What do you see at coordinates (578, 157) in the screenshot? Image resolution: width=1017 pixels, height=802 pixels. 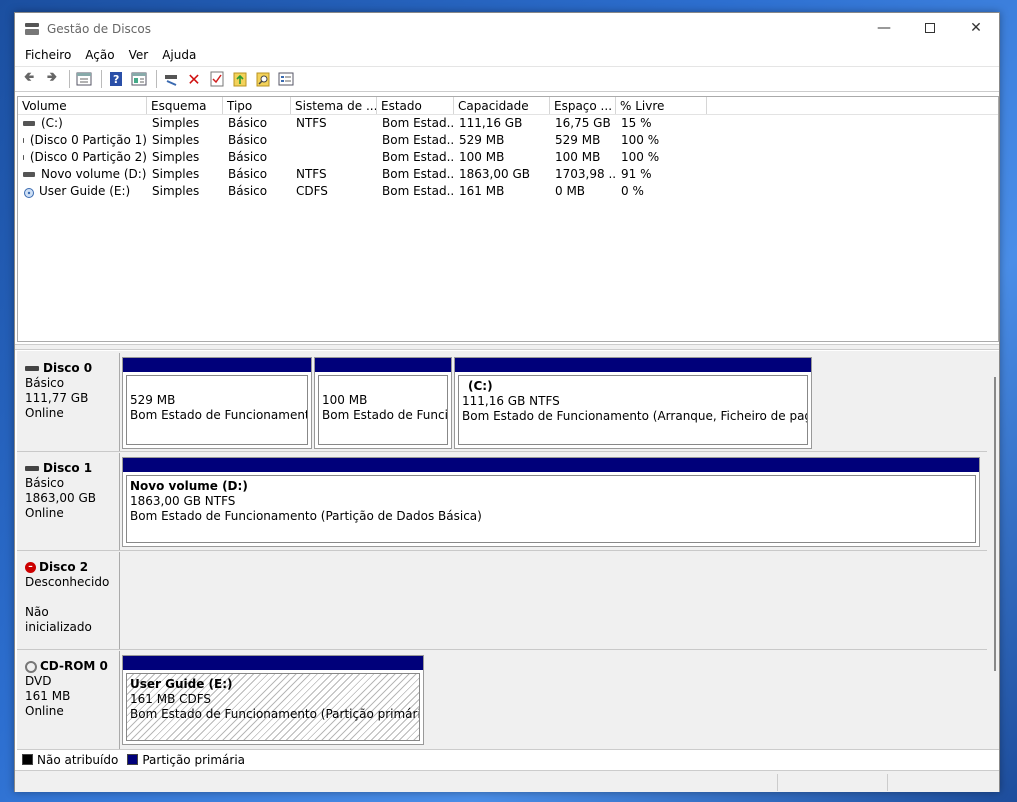 I see `volume-espaco: 100 MB` at bounding box center [578, 157].